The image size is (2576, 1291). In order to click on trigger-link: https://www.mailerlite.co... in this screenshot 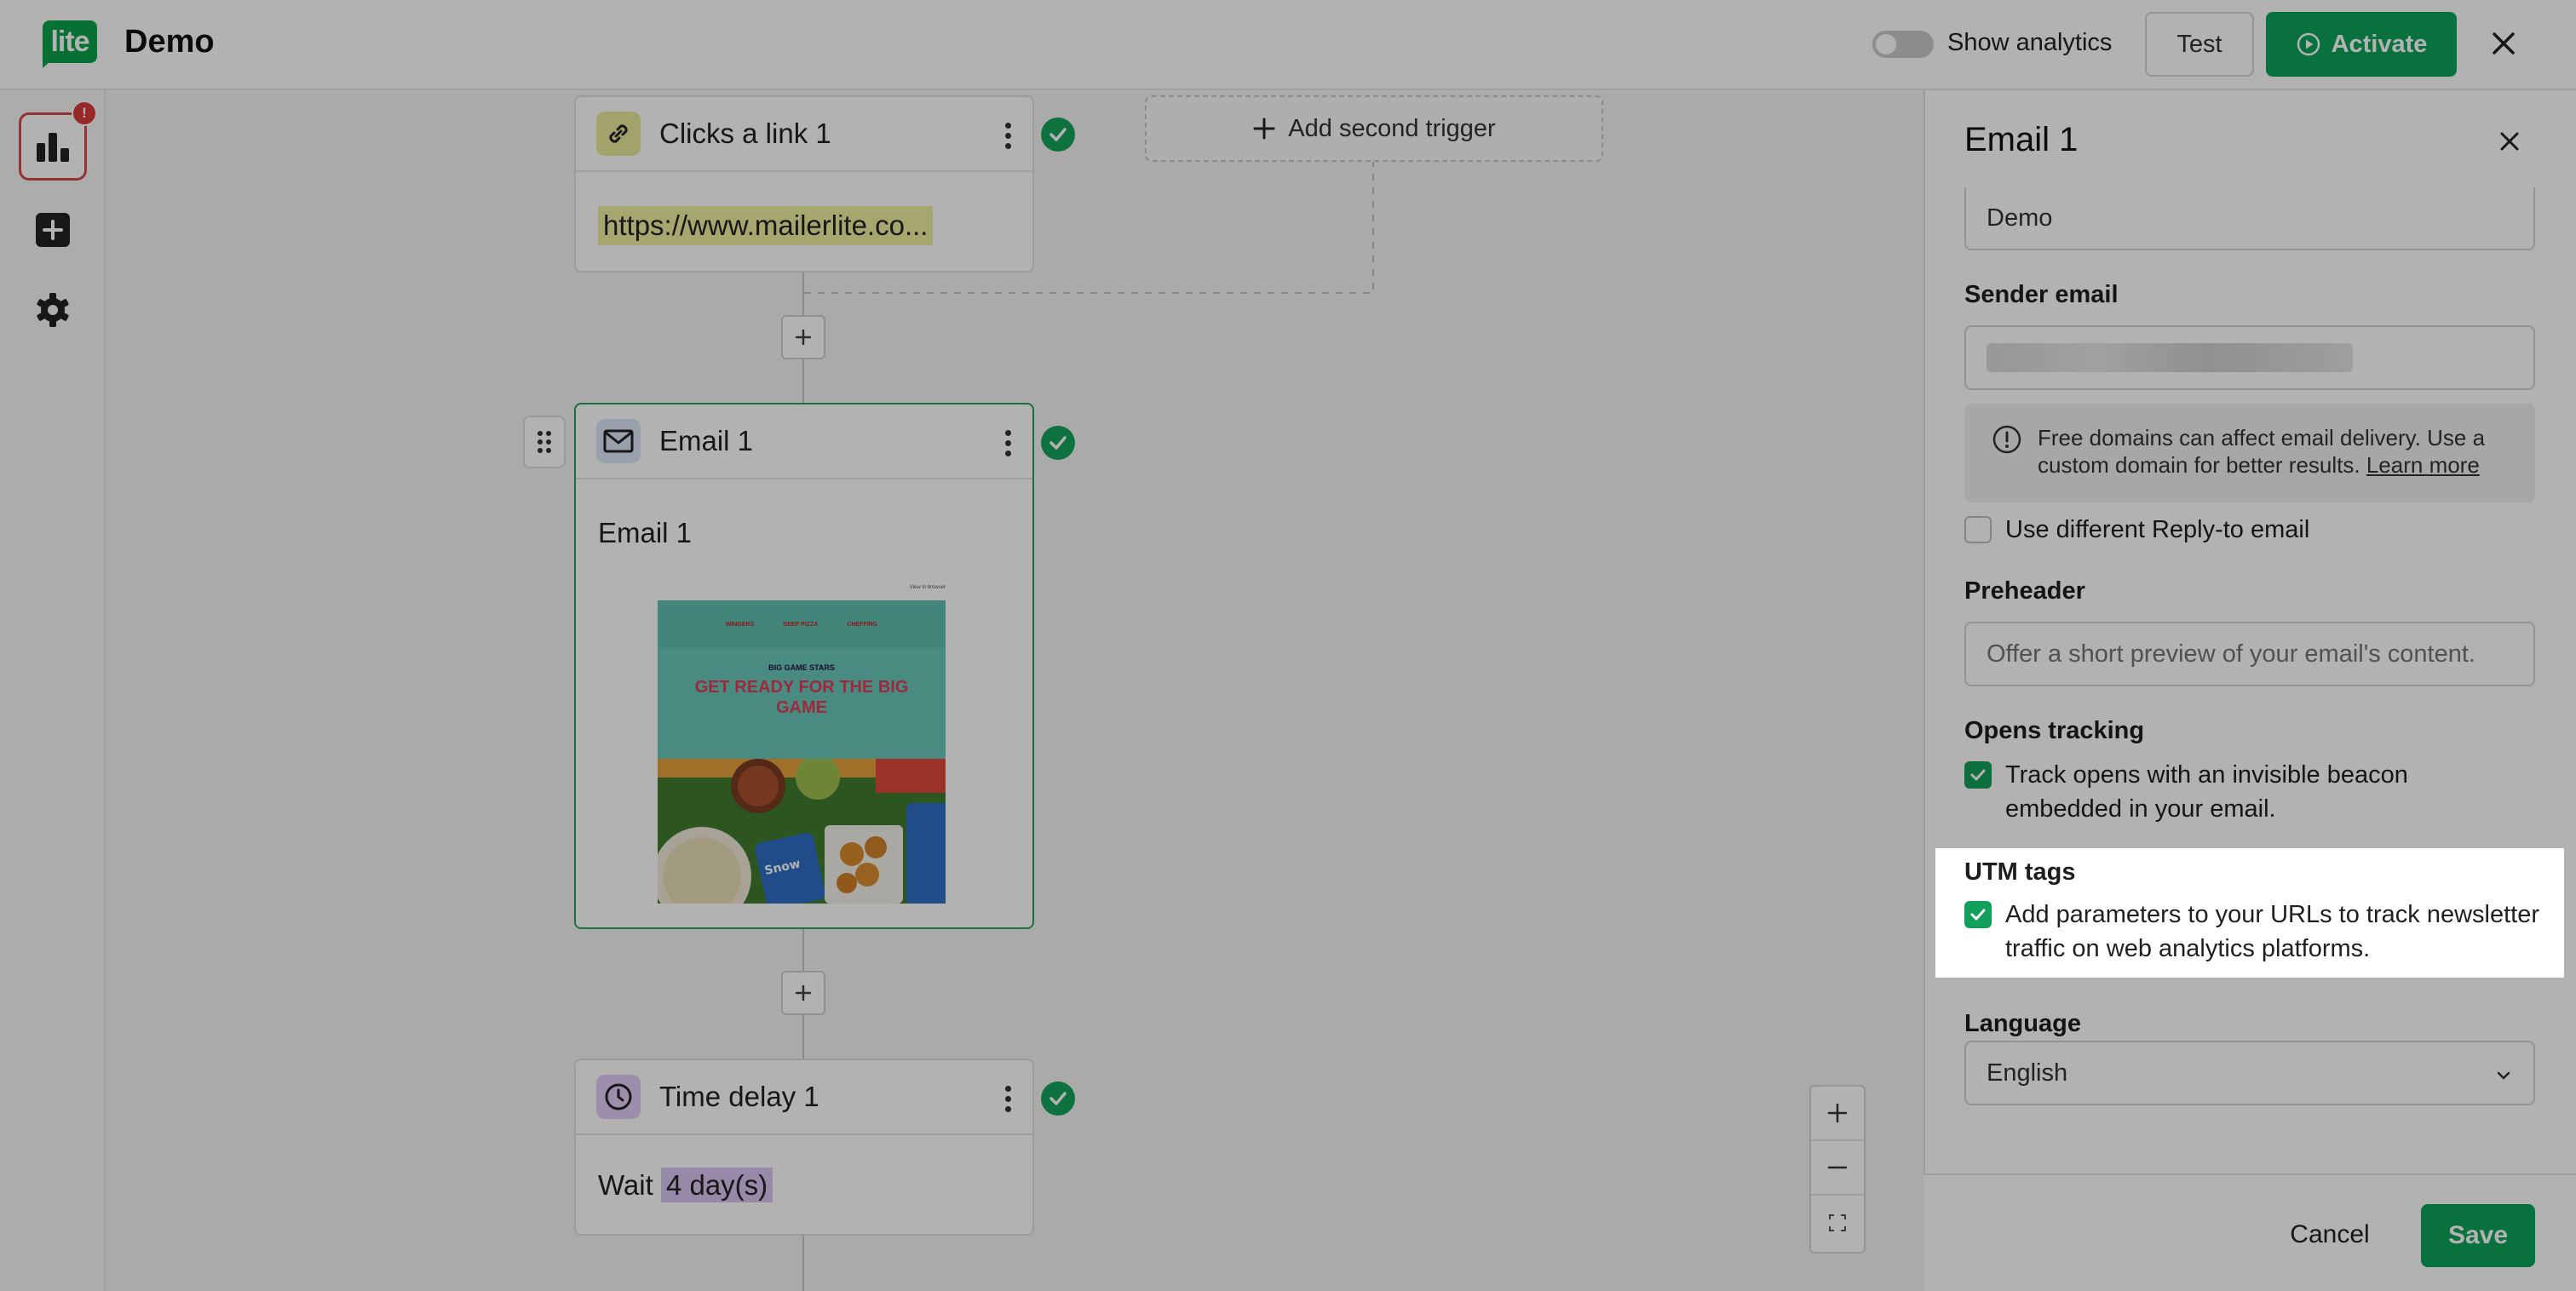, I will do `click(766, 225)`.